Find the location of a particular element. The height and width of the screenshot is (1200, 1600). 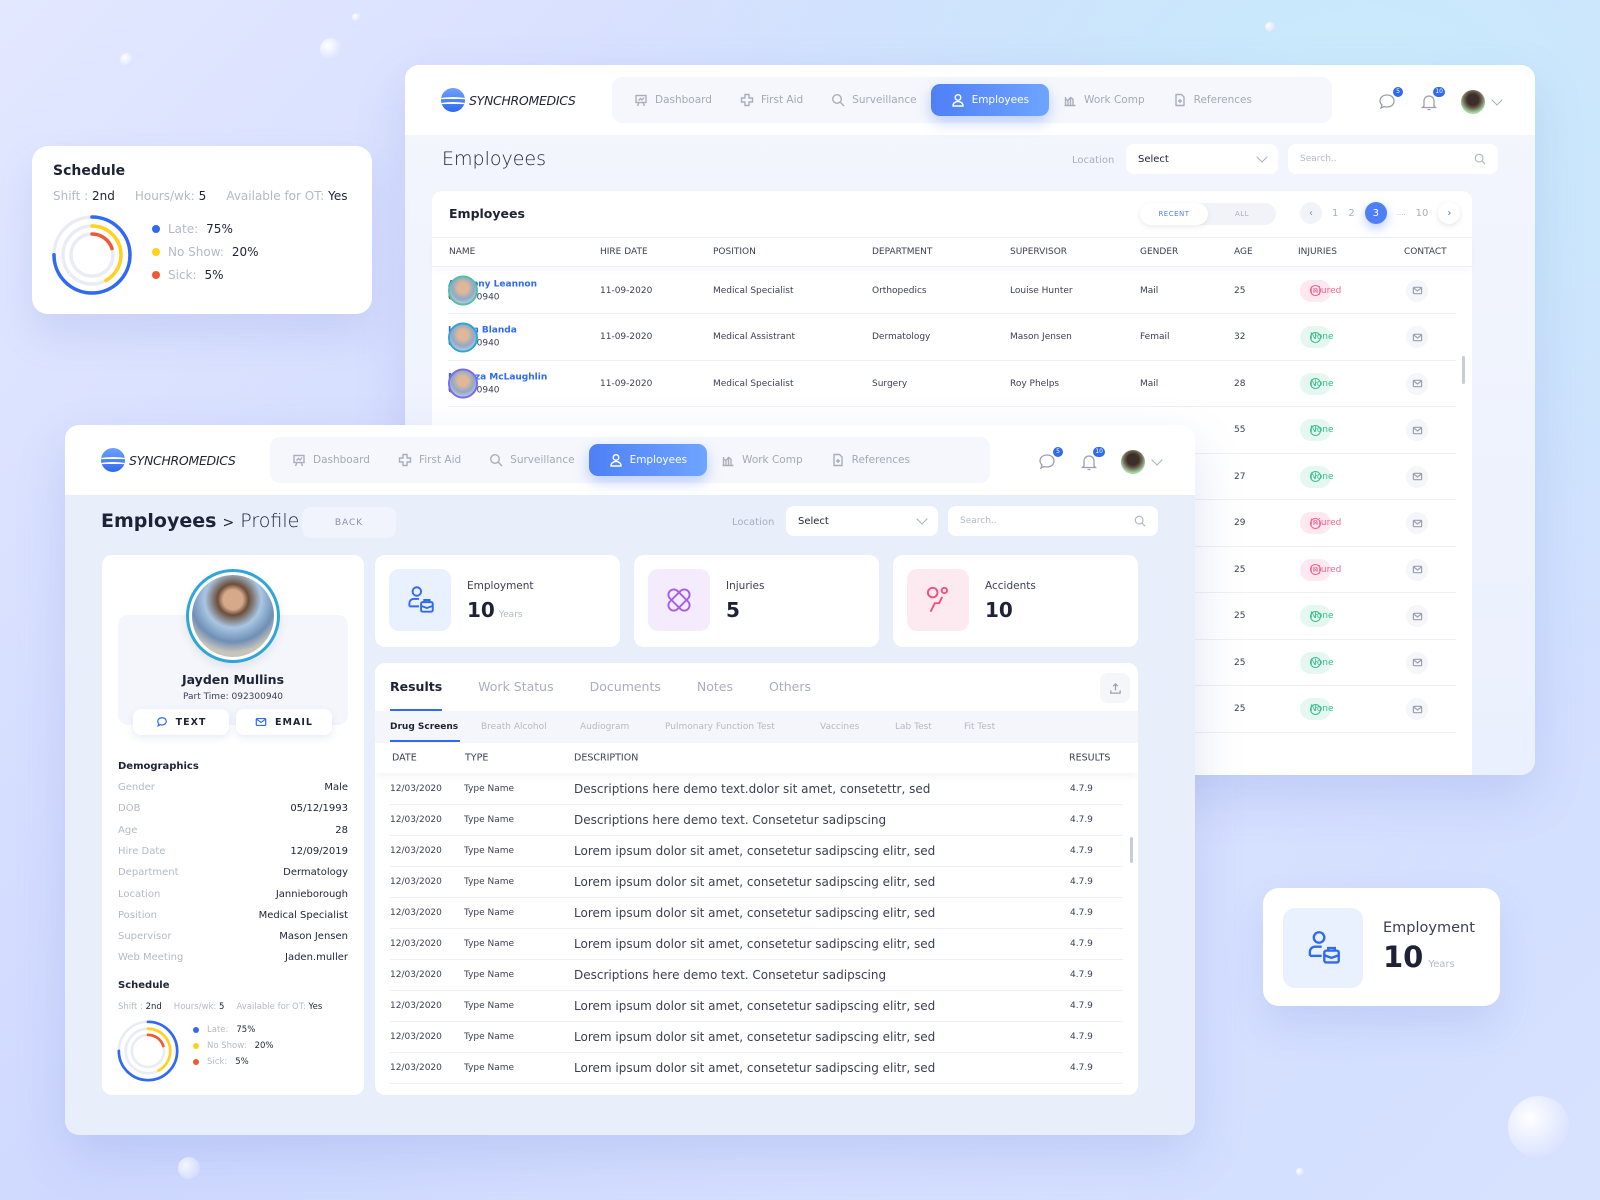

results-scrollbar is located at coordinates (1131, 850).